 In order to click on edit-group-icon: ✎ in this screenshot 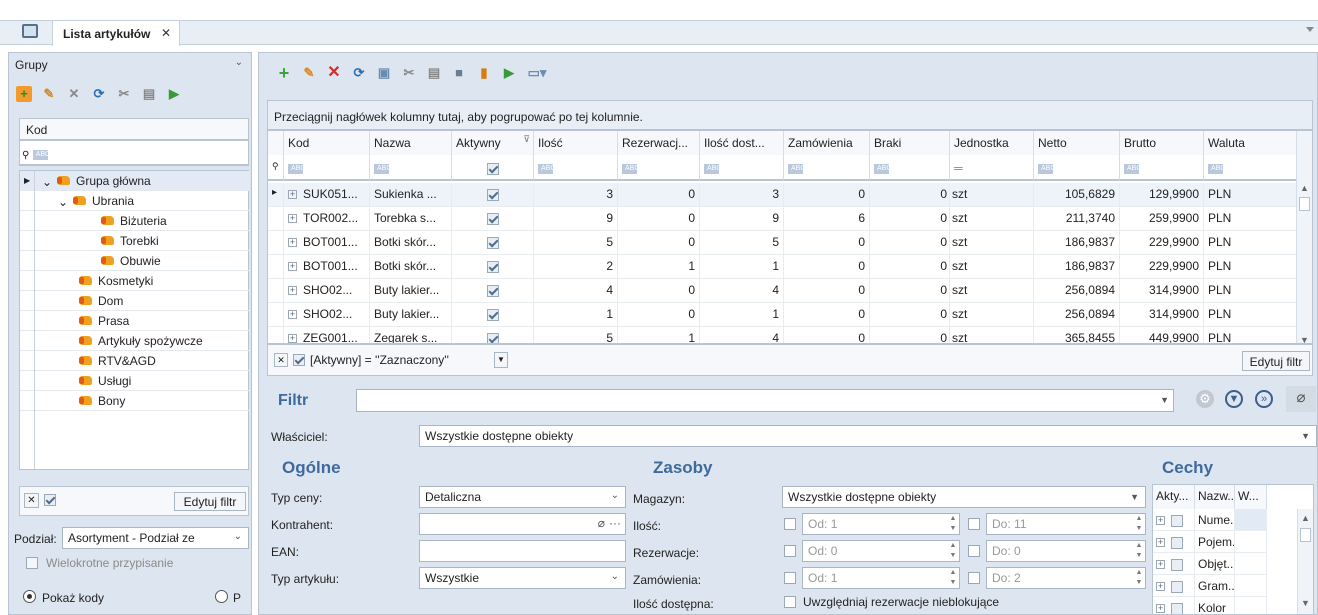, I will do `click(49, 94)`.